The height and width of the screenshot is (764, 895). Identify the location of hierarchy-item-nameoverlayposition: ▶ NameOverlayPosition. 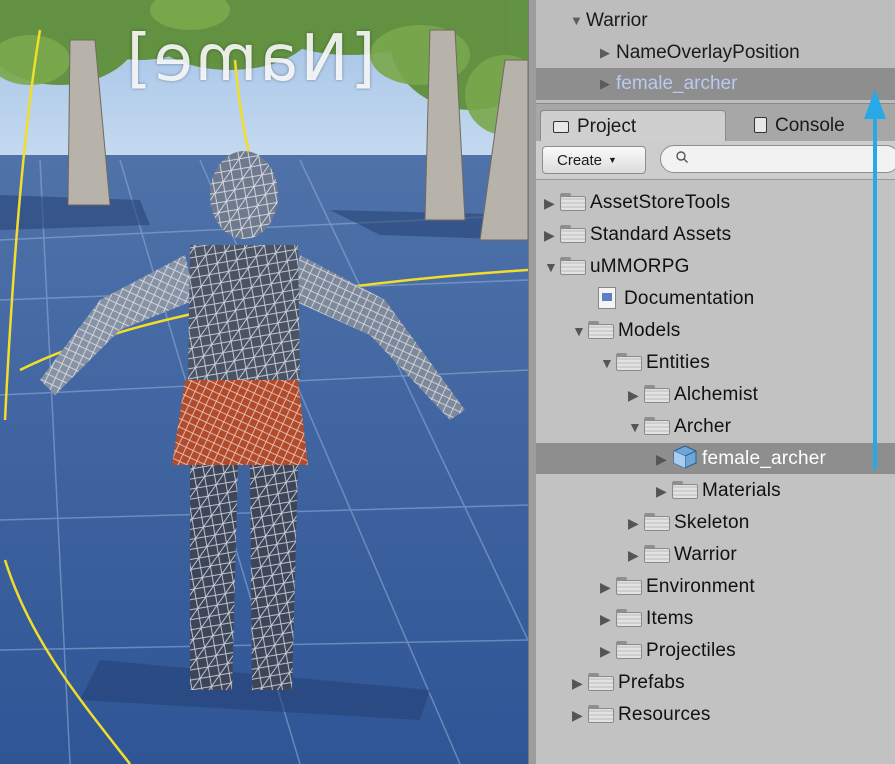
(700, 53).